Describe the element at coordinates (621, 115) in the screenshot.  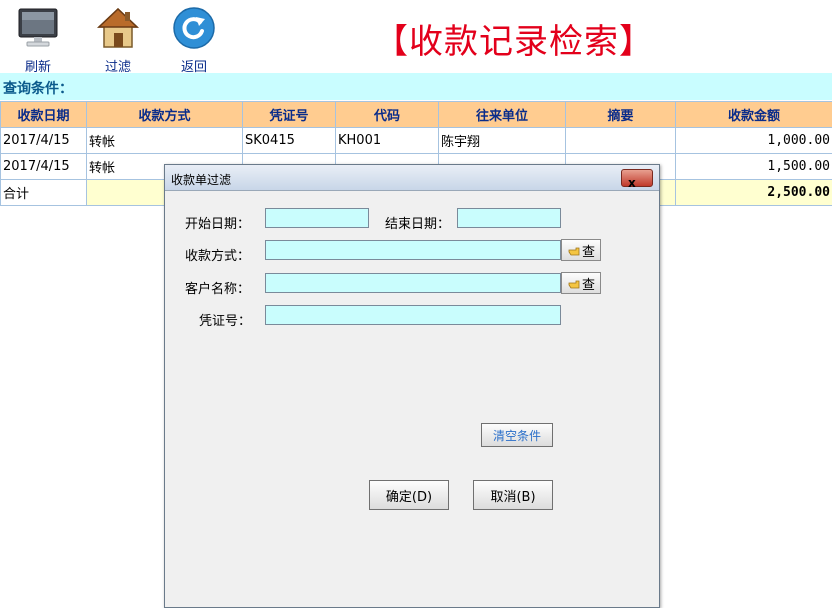
I see `column-header: 摘要` at that location.